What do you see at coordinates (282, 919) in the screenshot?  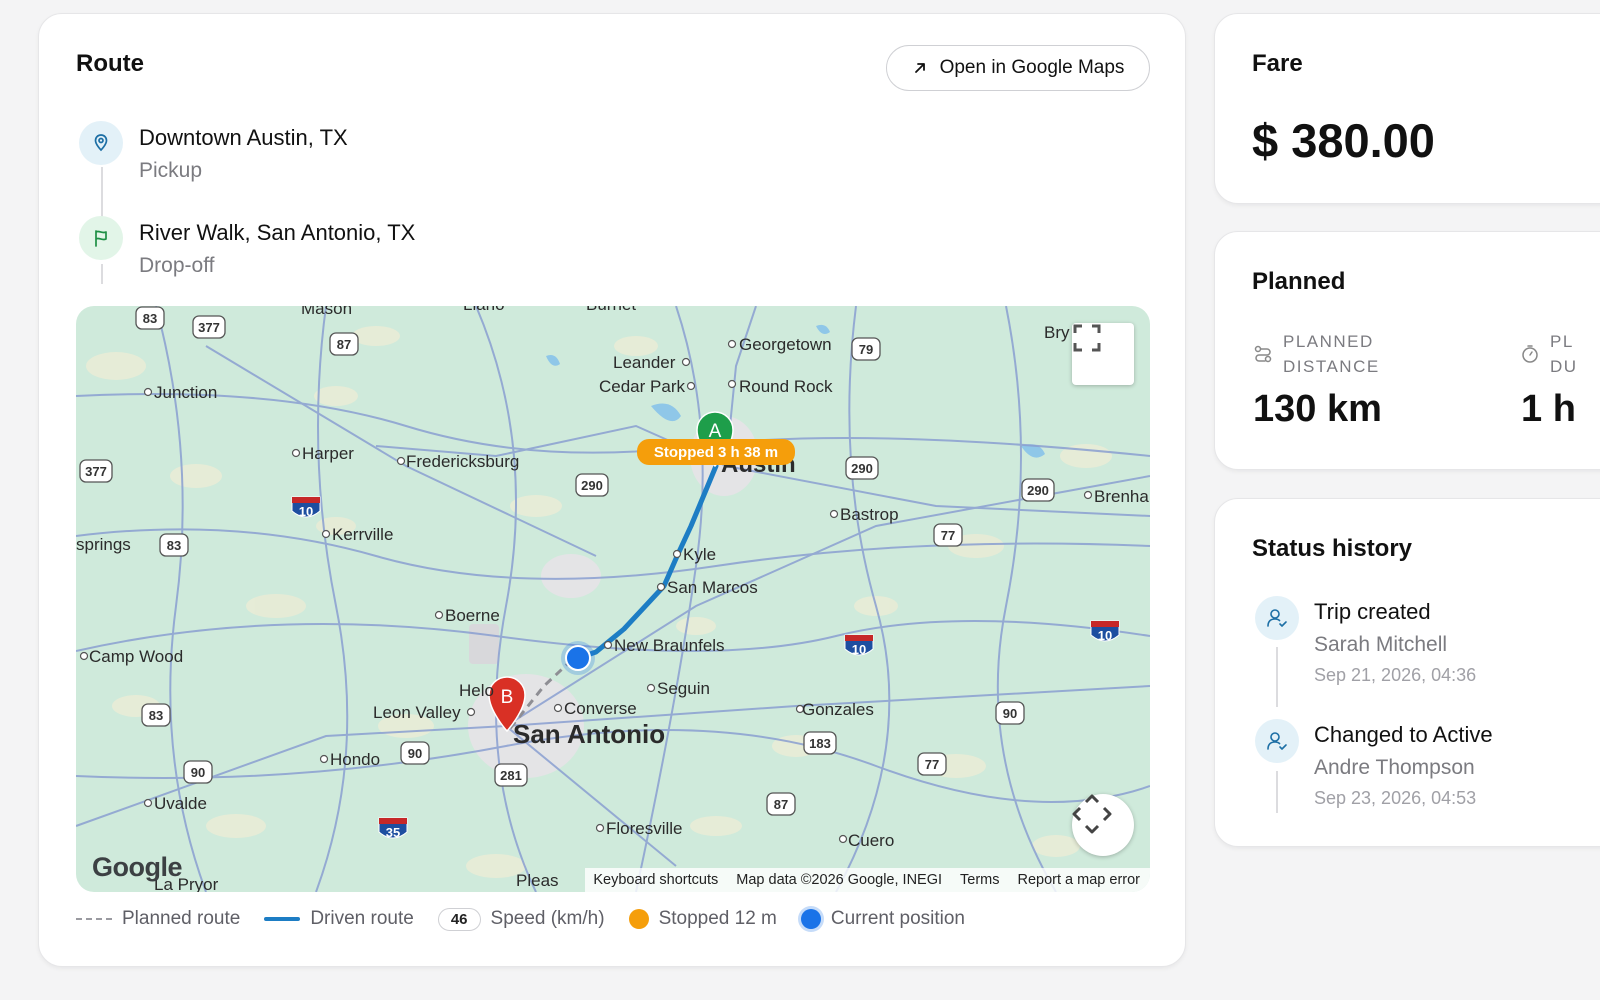 I see `solid-line-icon` at bounding box center [282, 919].